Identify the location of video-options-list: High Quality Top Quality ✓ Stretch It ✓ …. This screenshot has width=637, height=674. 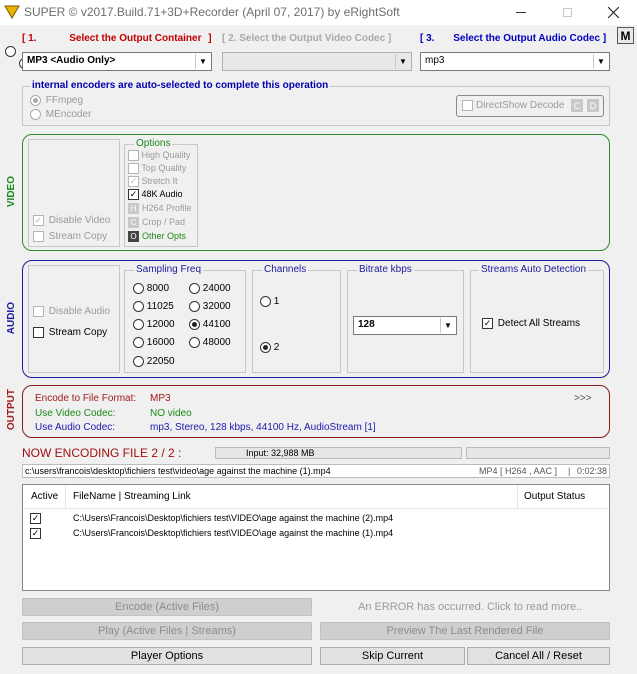
(162, 197).